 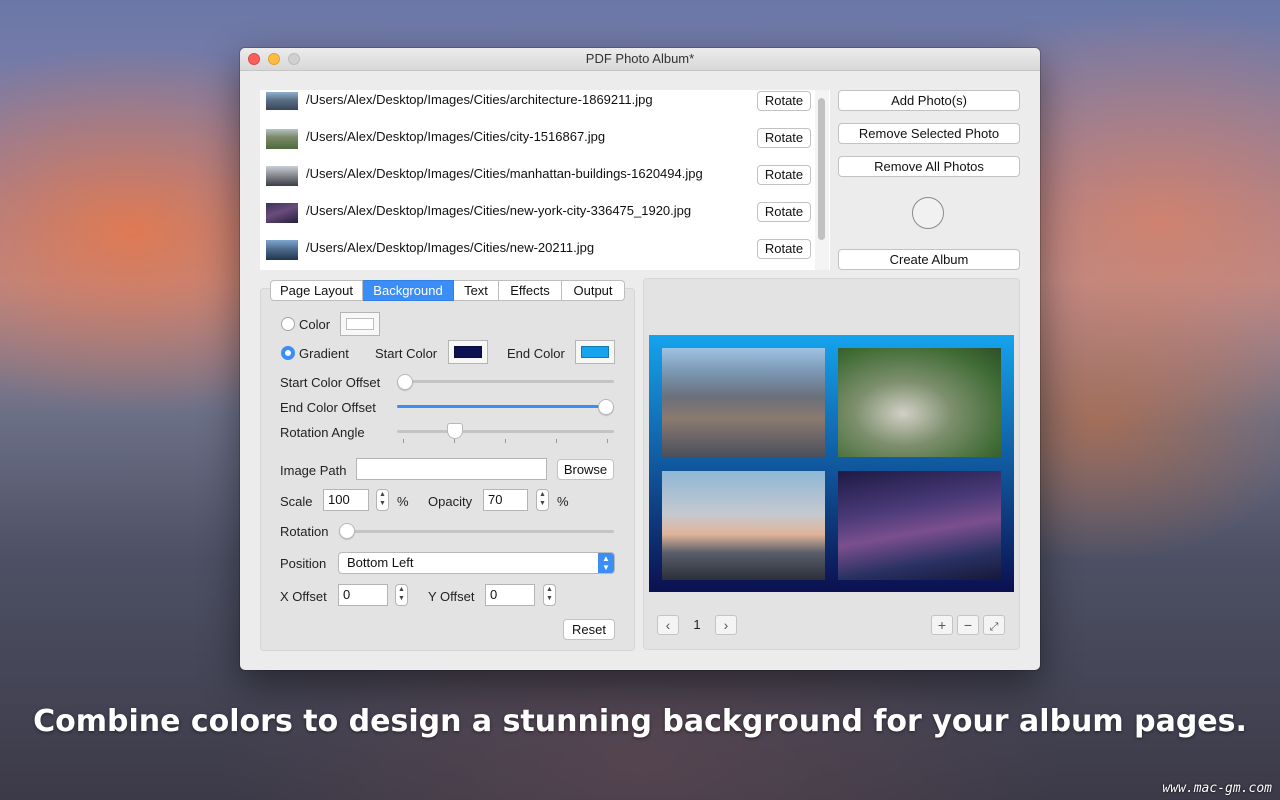 I want to click on rotation-angle-track, so click(x=505, y=431).